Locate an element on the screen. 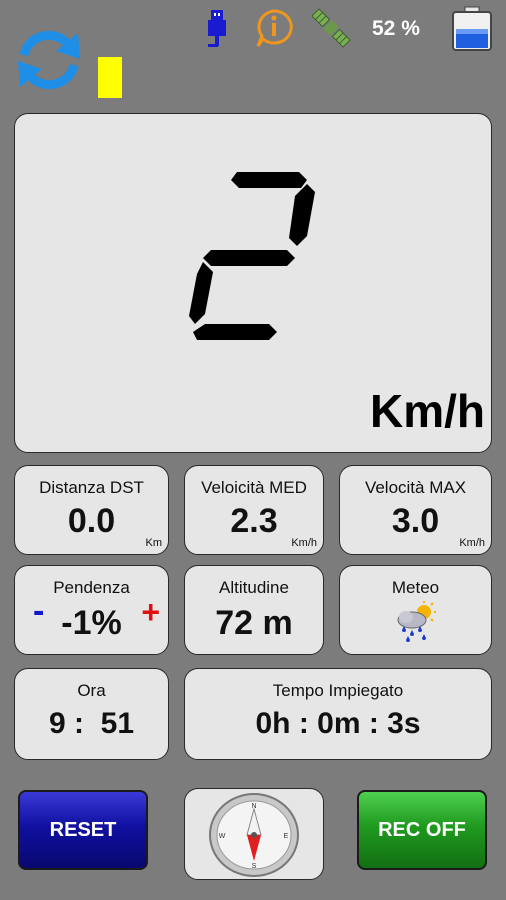  rec-label: REC OFF is located at coordinates (422, 830).